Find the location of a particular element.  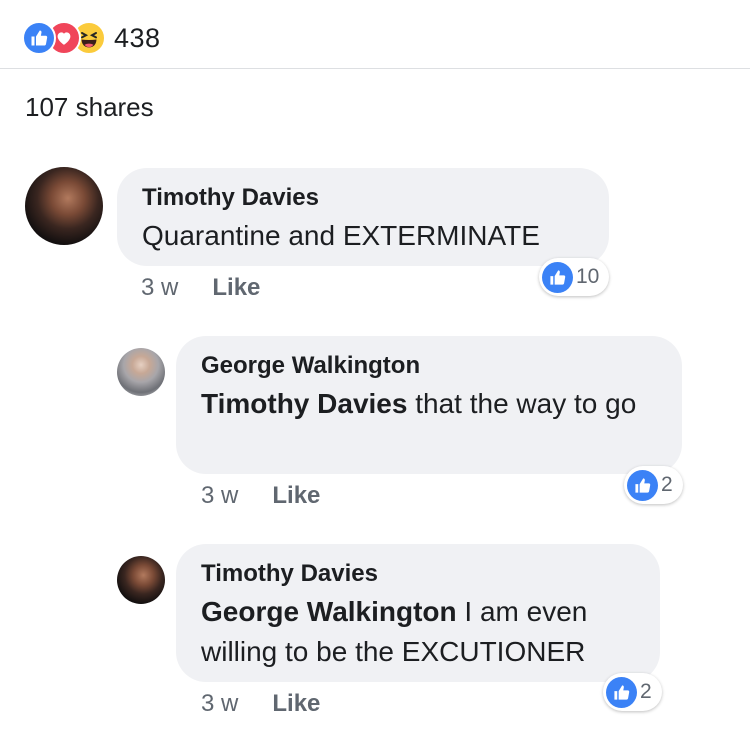

comment-like-count-badge: 10 is located at coordinates (574, 277).